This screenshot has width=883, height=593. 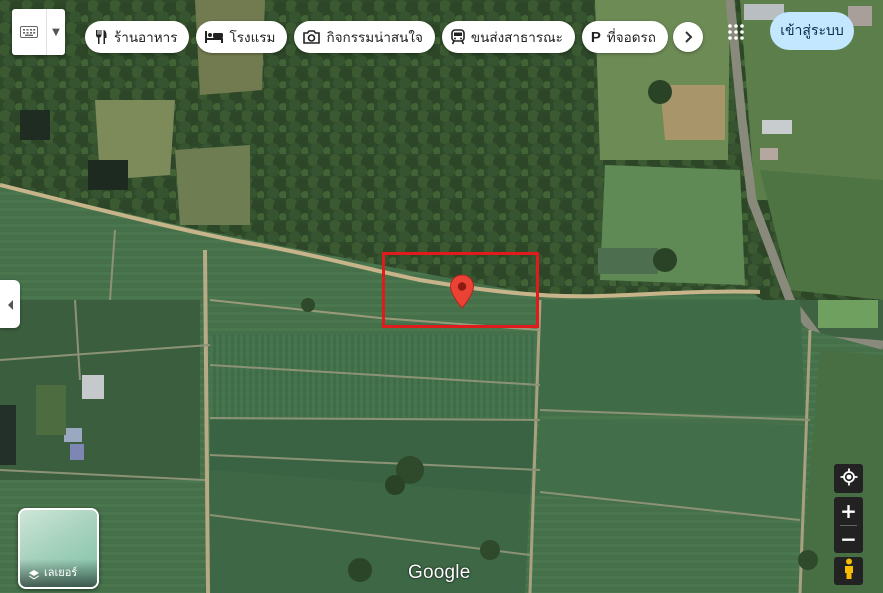 I want to click on chip-things-to-do: กิจกรรมน่าสนใจ, so click(x=364, y=37).